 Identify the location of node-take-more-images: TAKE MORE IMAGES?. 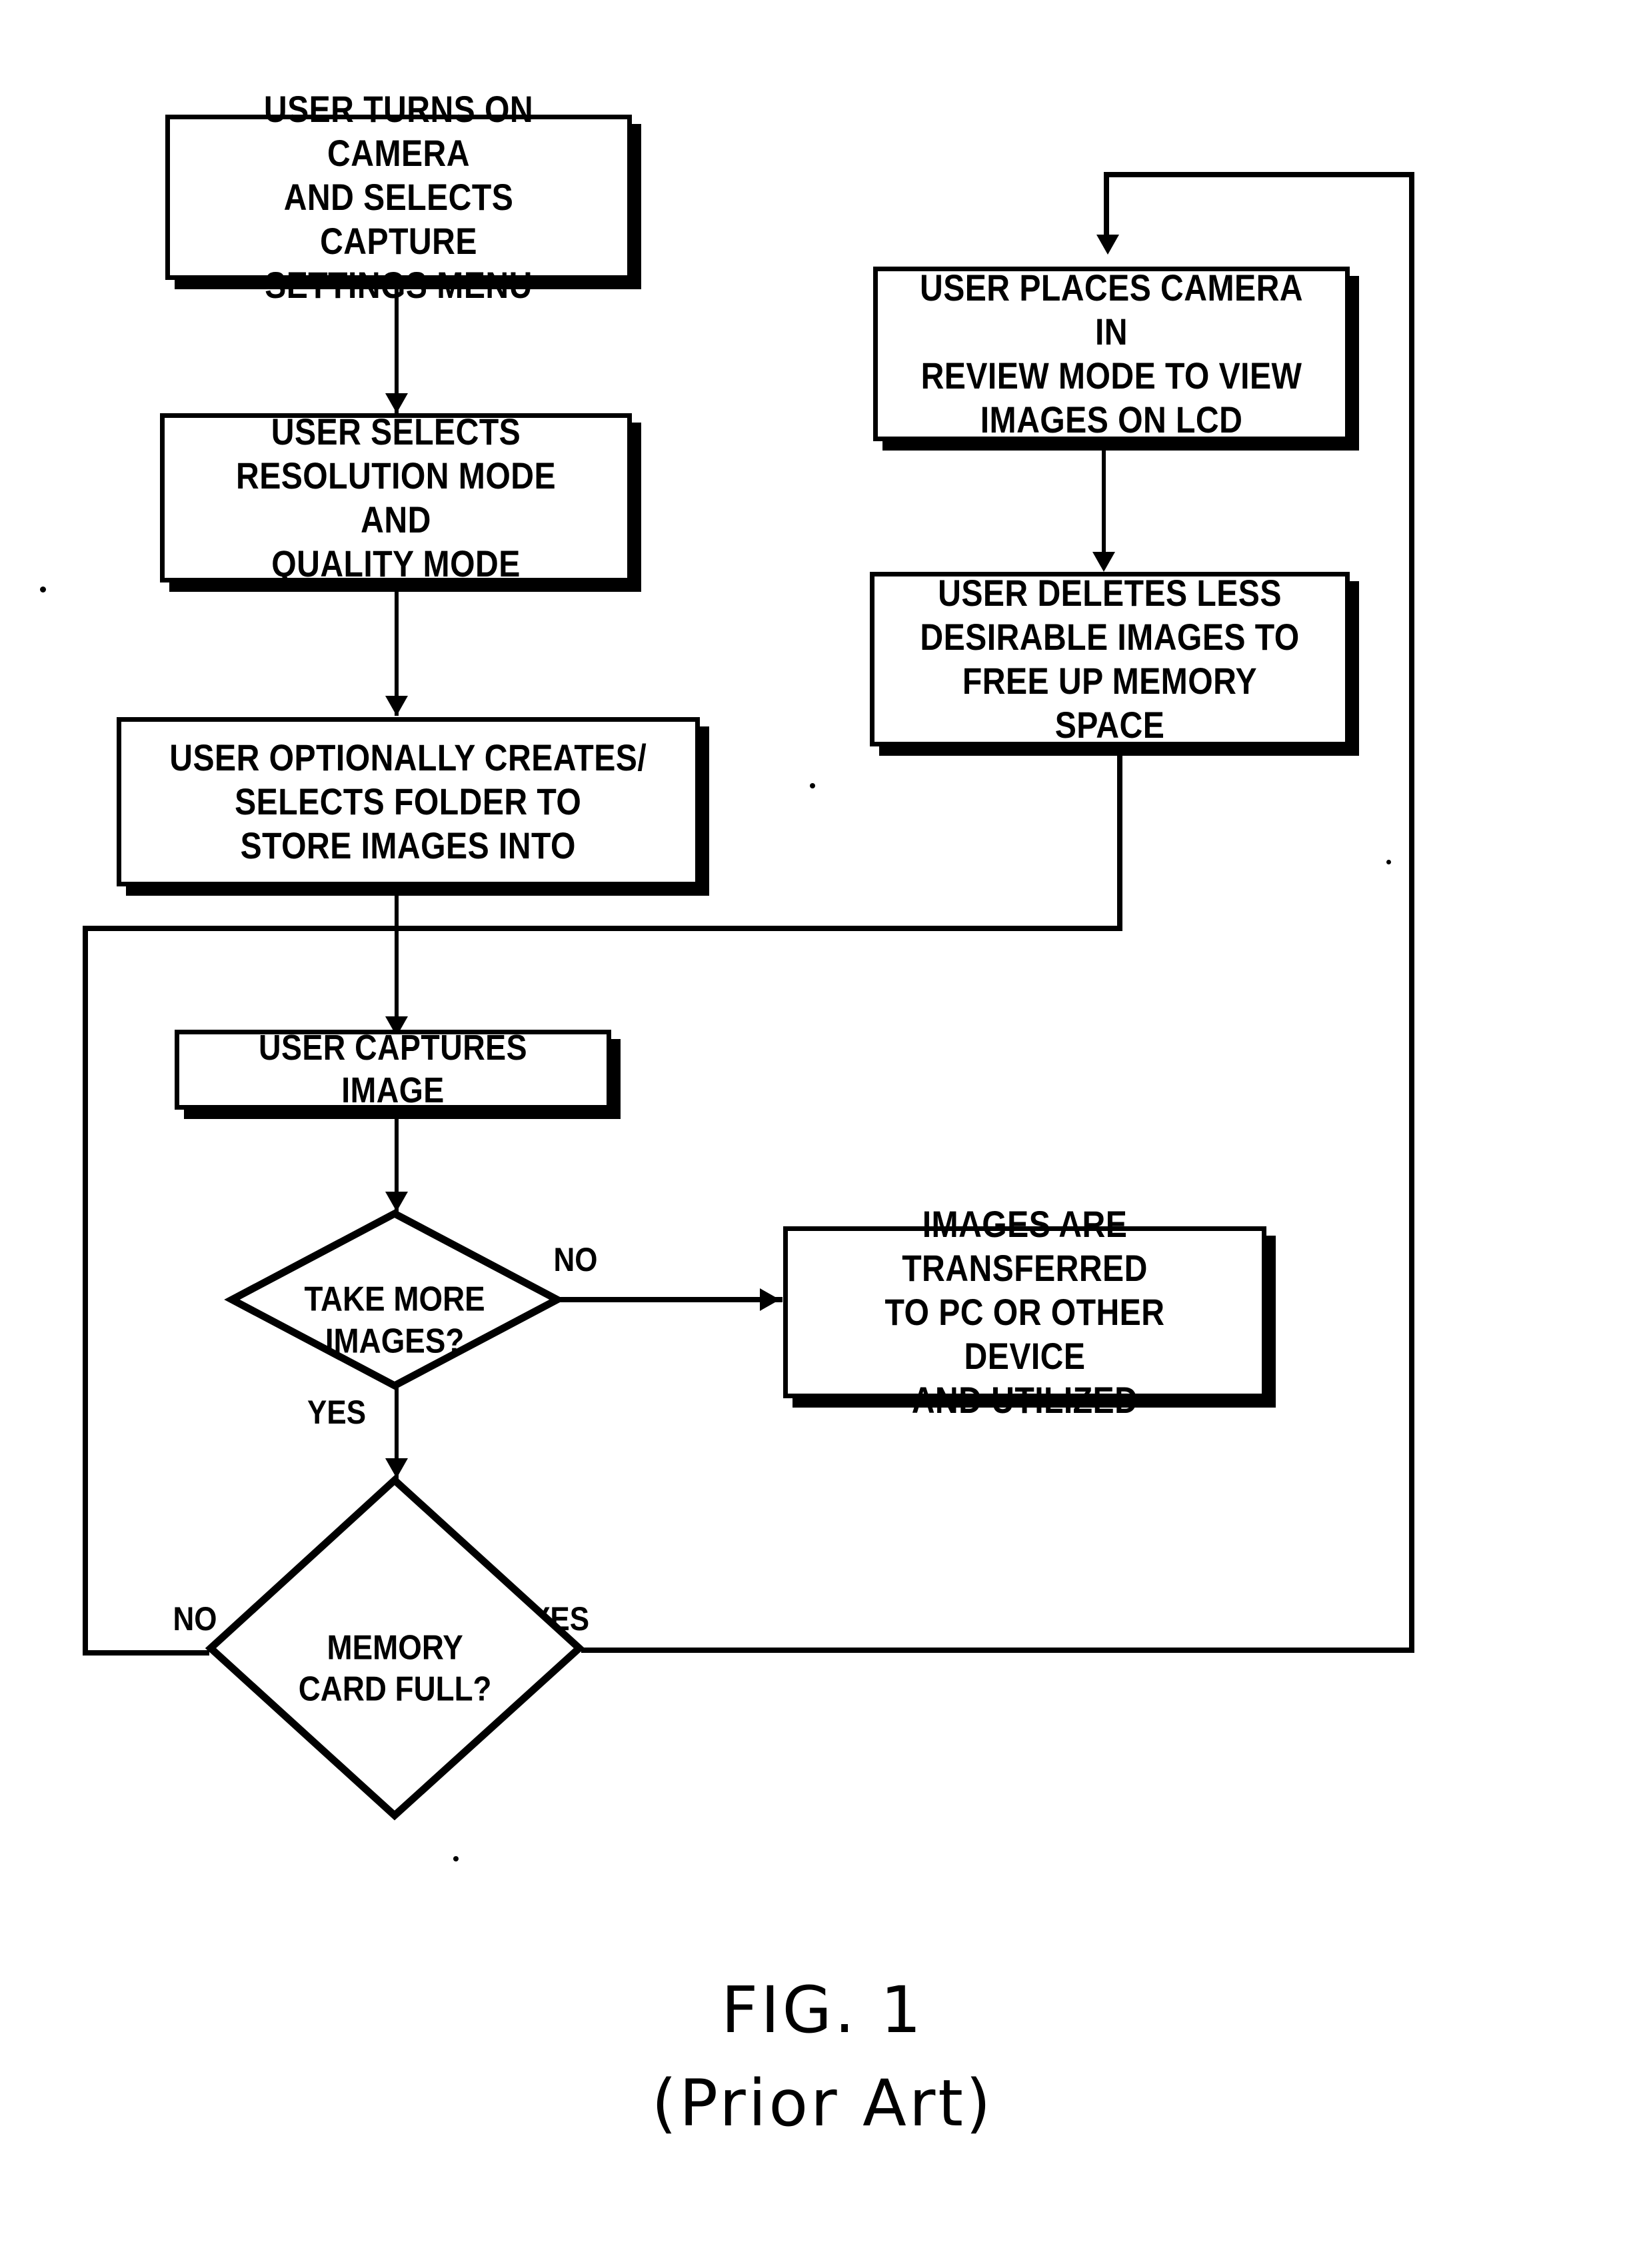
(394, 1299).